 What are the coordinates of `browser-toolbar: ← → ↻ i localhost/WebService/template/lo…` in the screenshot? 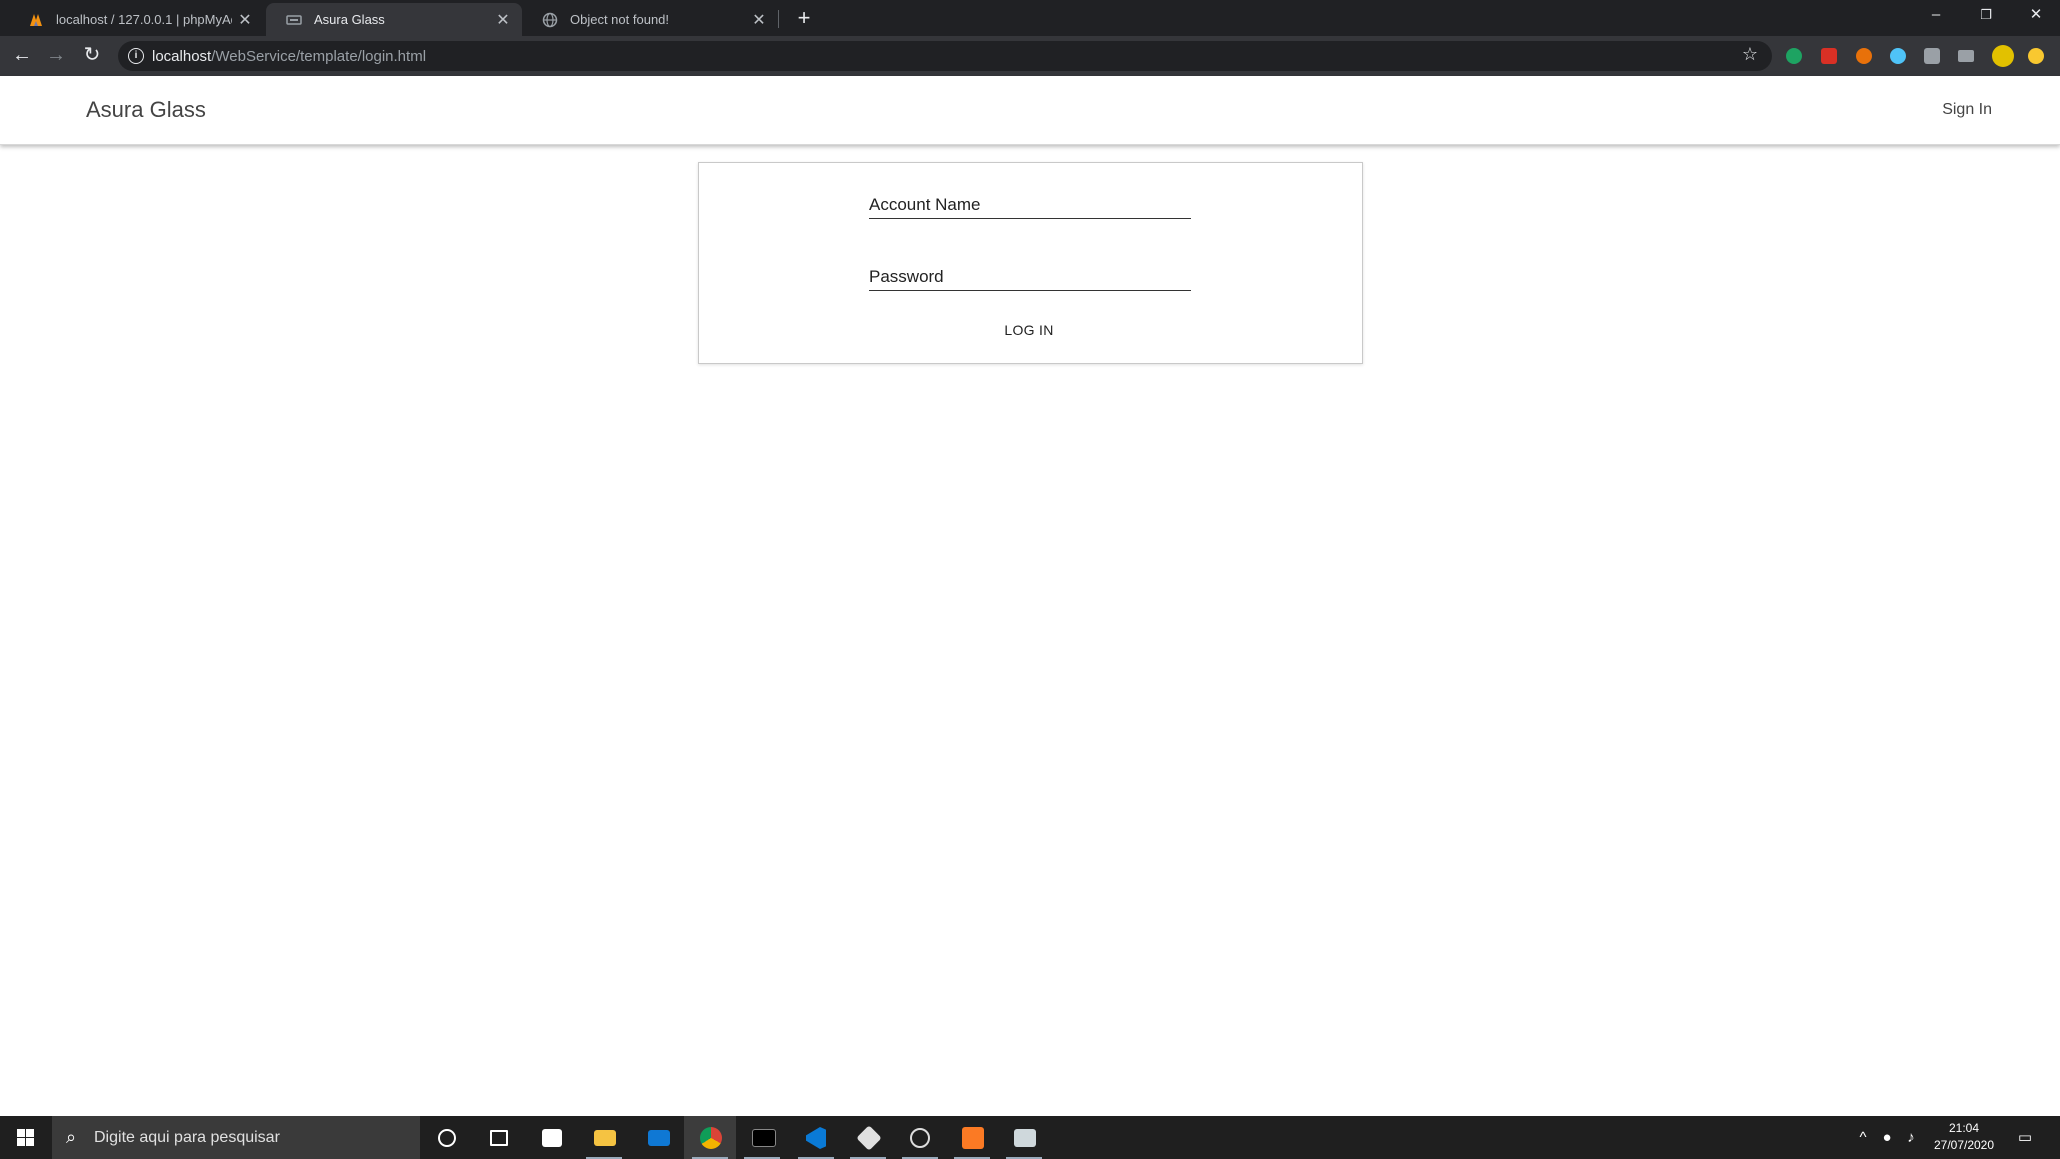 It's located at (1030, 56).